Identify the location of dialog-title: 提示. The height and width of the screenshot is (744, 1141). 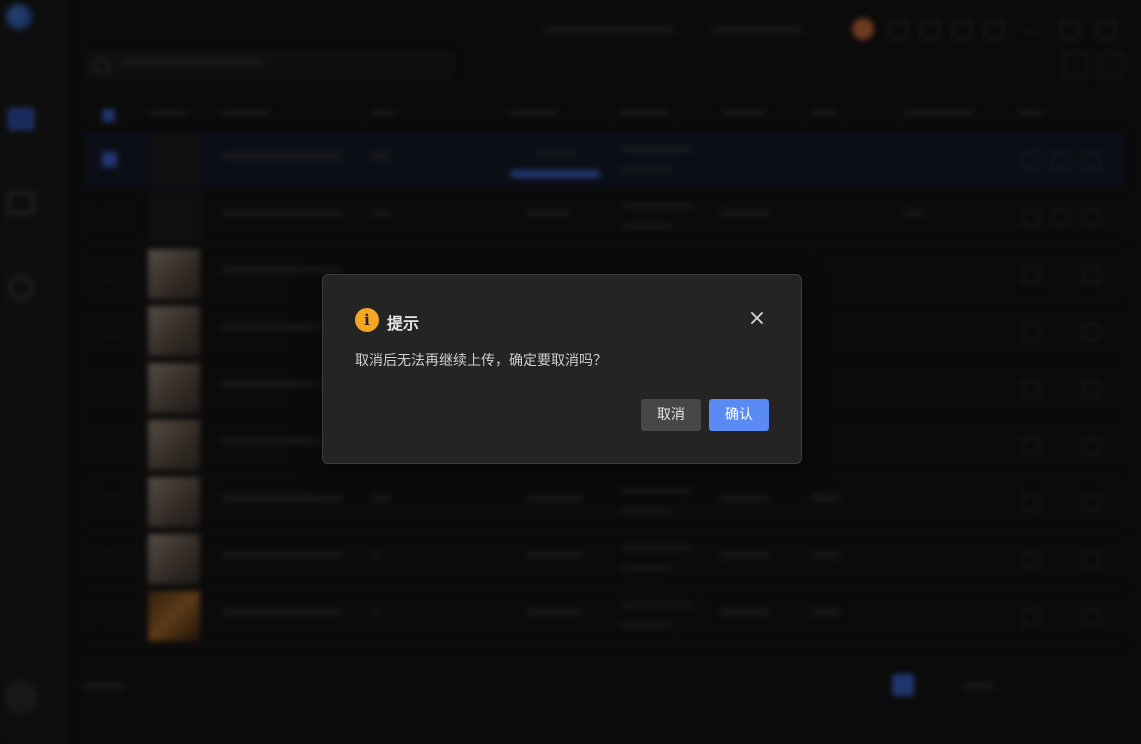
(403, 323).